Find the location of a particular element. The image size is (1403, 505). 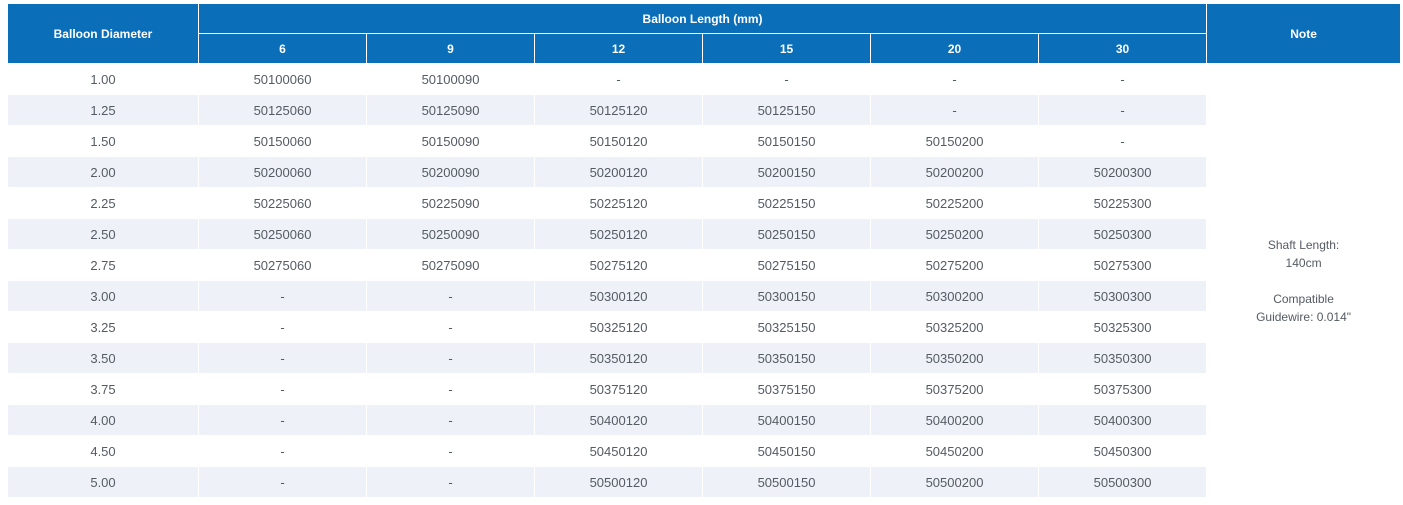

catalog-number-cell: 50375150 is located at coordinates (786, 389).